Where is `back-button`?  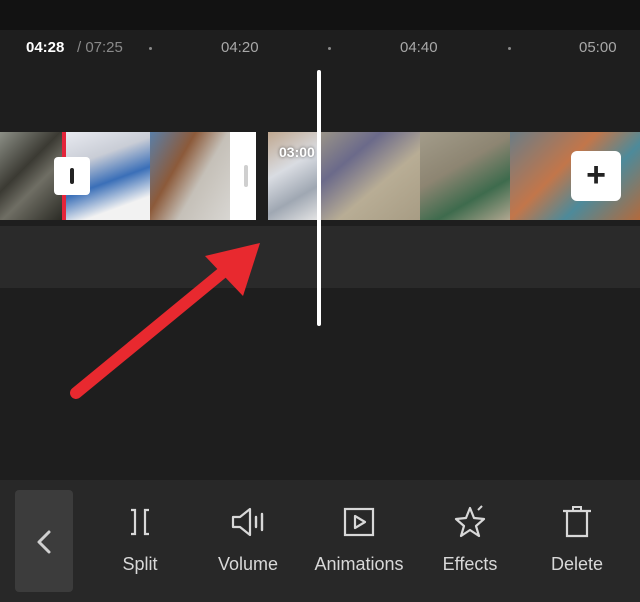 back-button is located at coordinates (44, 541).